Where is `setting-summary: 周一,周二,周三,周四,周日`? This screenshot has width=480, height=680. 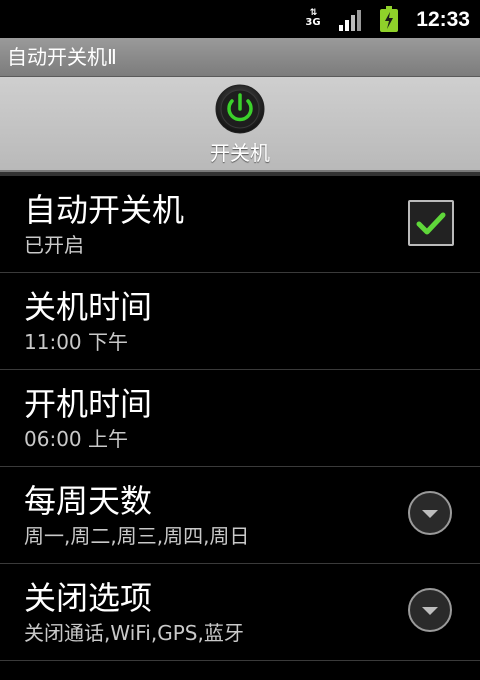 setting-summary: 周一,周二,周三,周四,周日 is located at coordinates (137, 536).